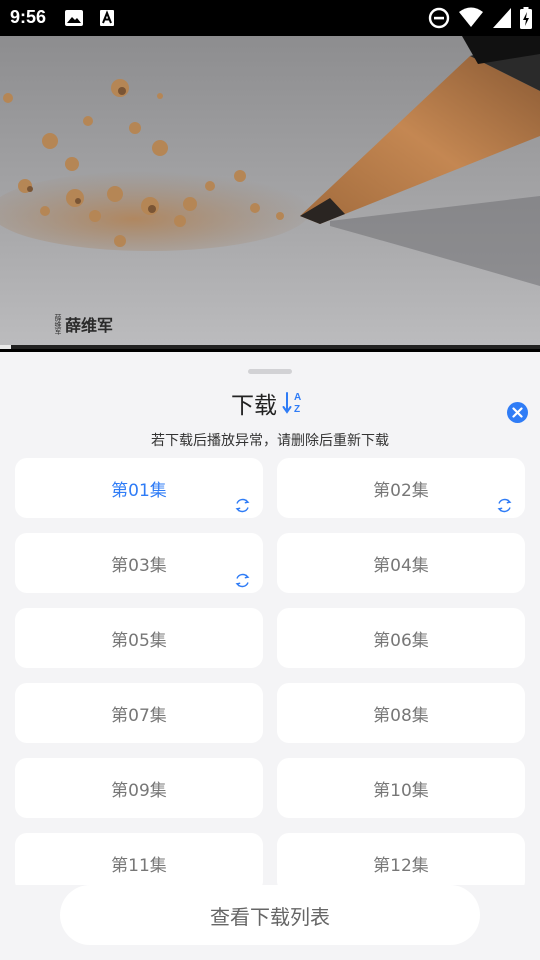 The height and width of the screenshot is (960, 540). What do you see at coordinates (107, 18) in the screenshot?
I see `text-a-icon` at bounding box center [107, 18].